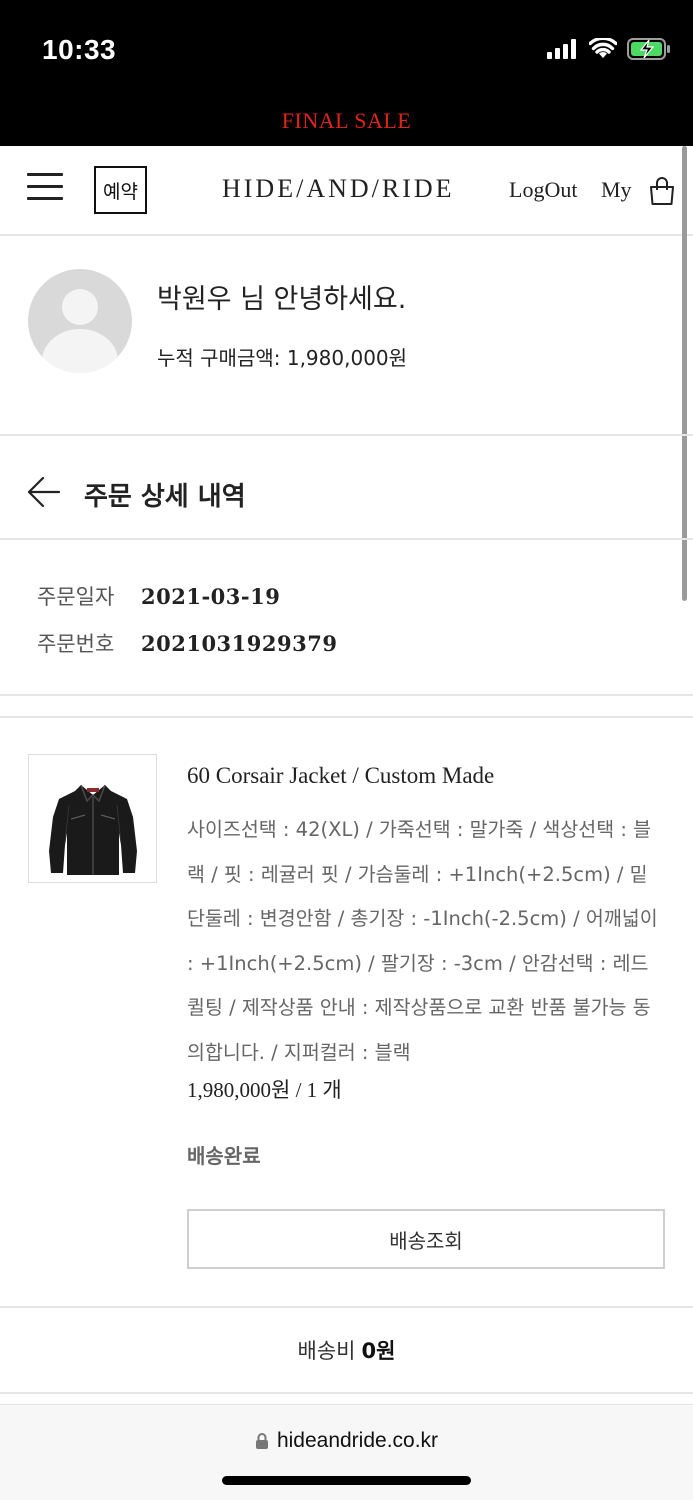 Image resolution: width=693 pixels, height=1500 pixels. I want to click on order-date-row: 주문일자 2021-03-19, so click(158, 596).